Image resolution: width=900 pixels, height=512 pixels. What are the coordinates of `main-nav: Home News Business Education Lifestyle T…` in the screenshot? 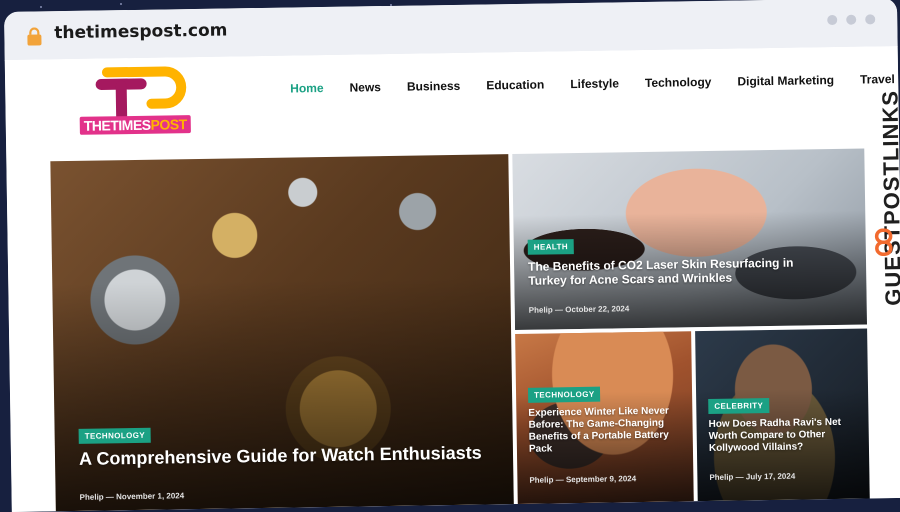 It's located at (588, 84).